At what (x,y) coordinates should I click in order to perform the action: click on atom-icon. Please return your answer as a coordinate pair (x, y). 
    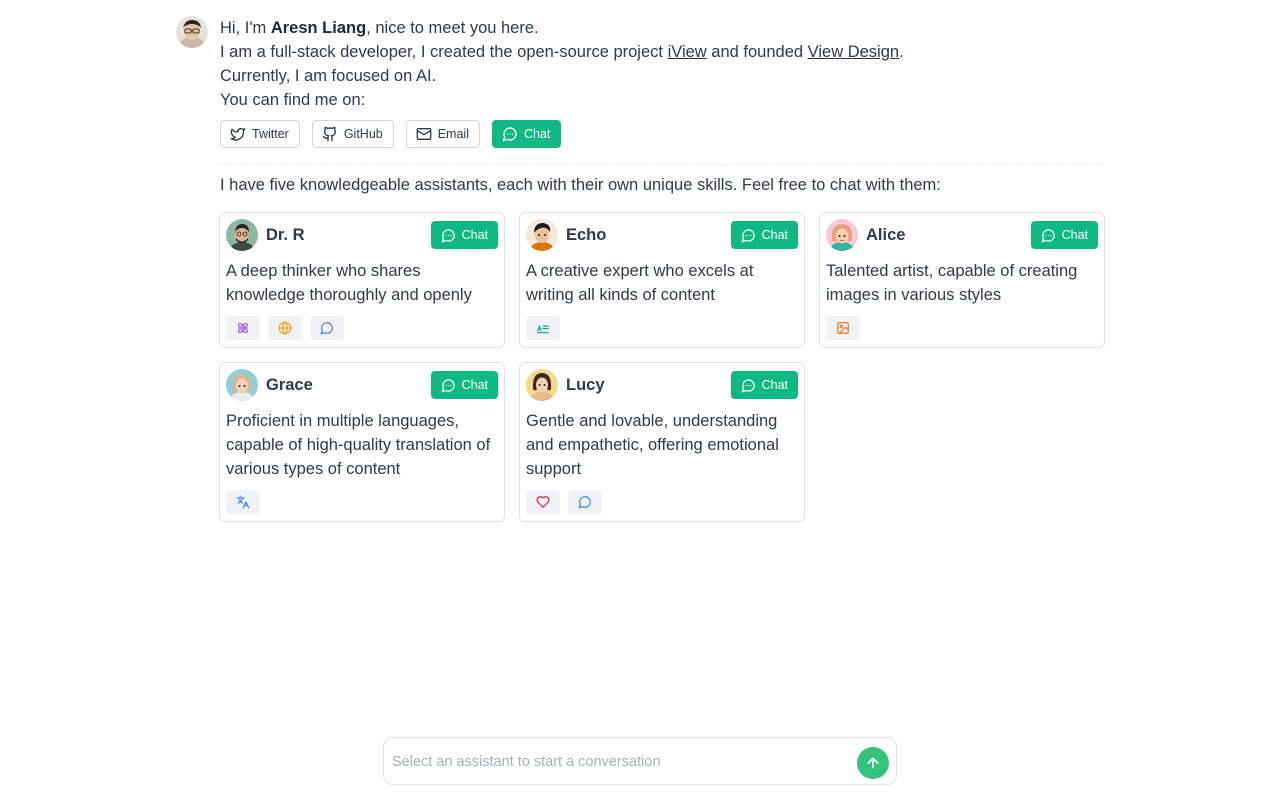
    Looking at the image, I should click on (243, 328).